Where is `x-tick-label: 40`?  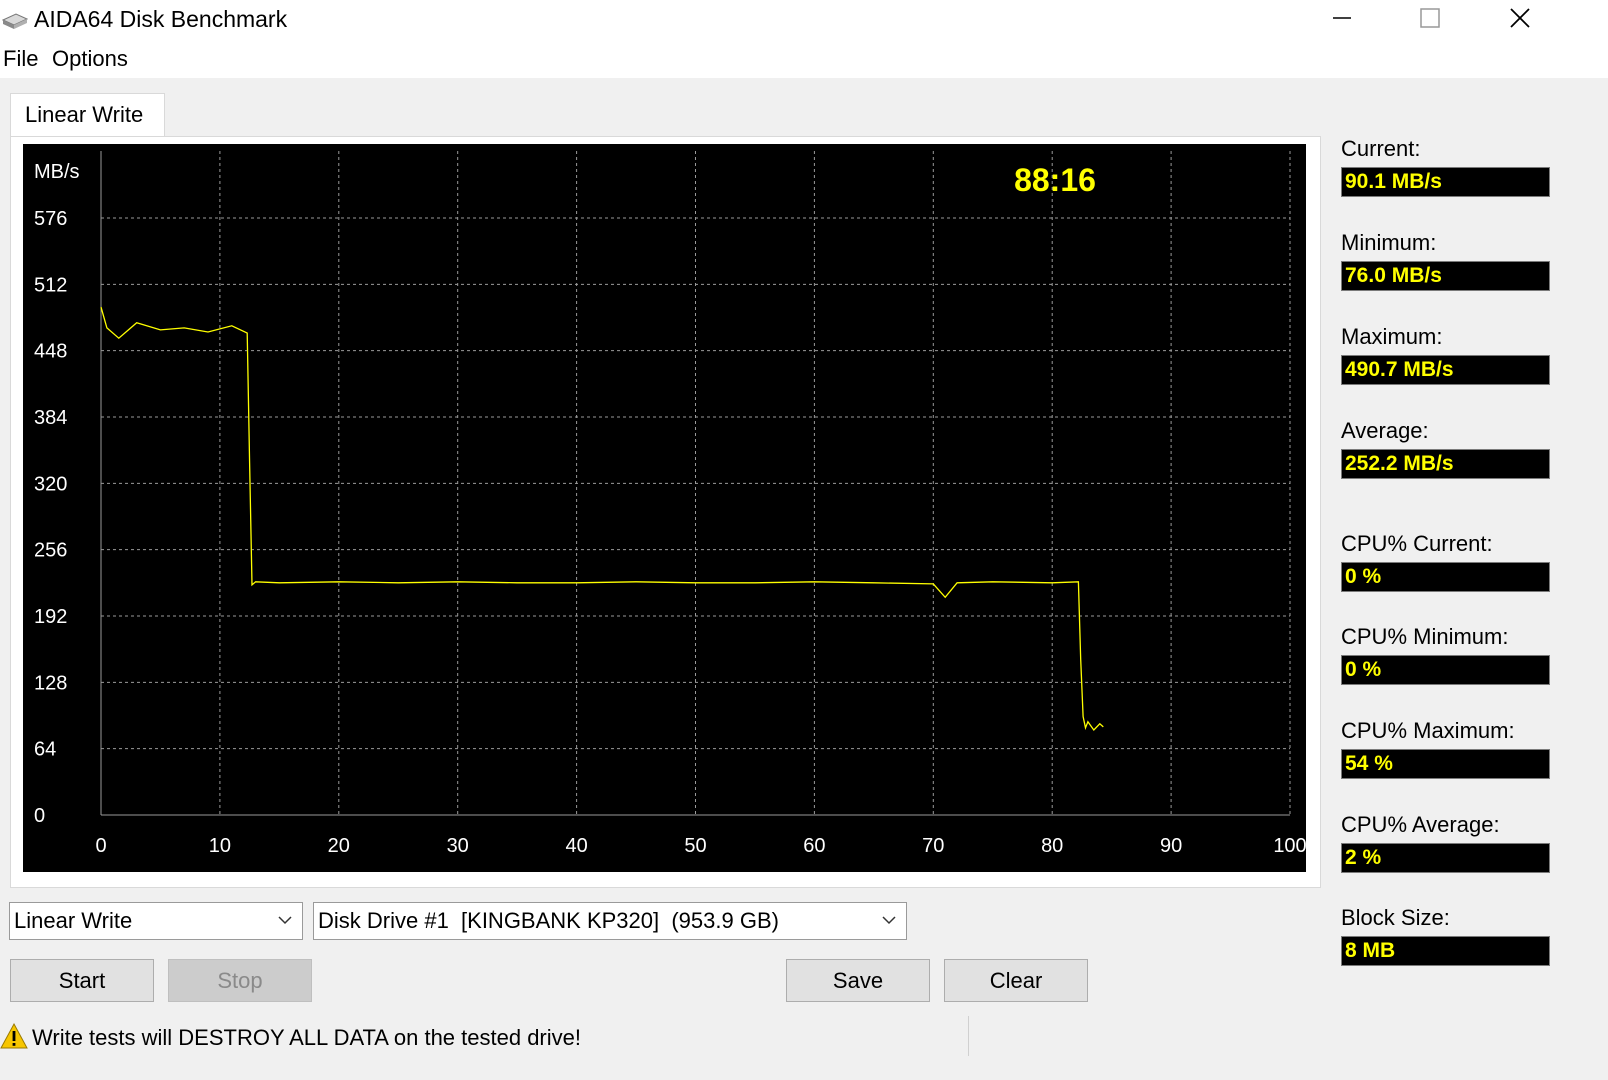 x-tick-label: 40 is located at coordinates (576, 846).